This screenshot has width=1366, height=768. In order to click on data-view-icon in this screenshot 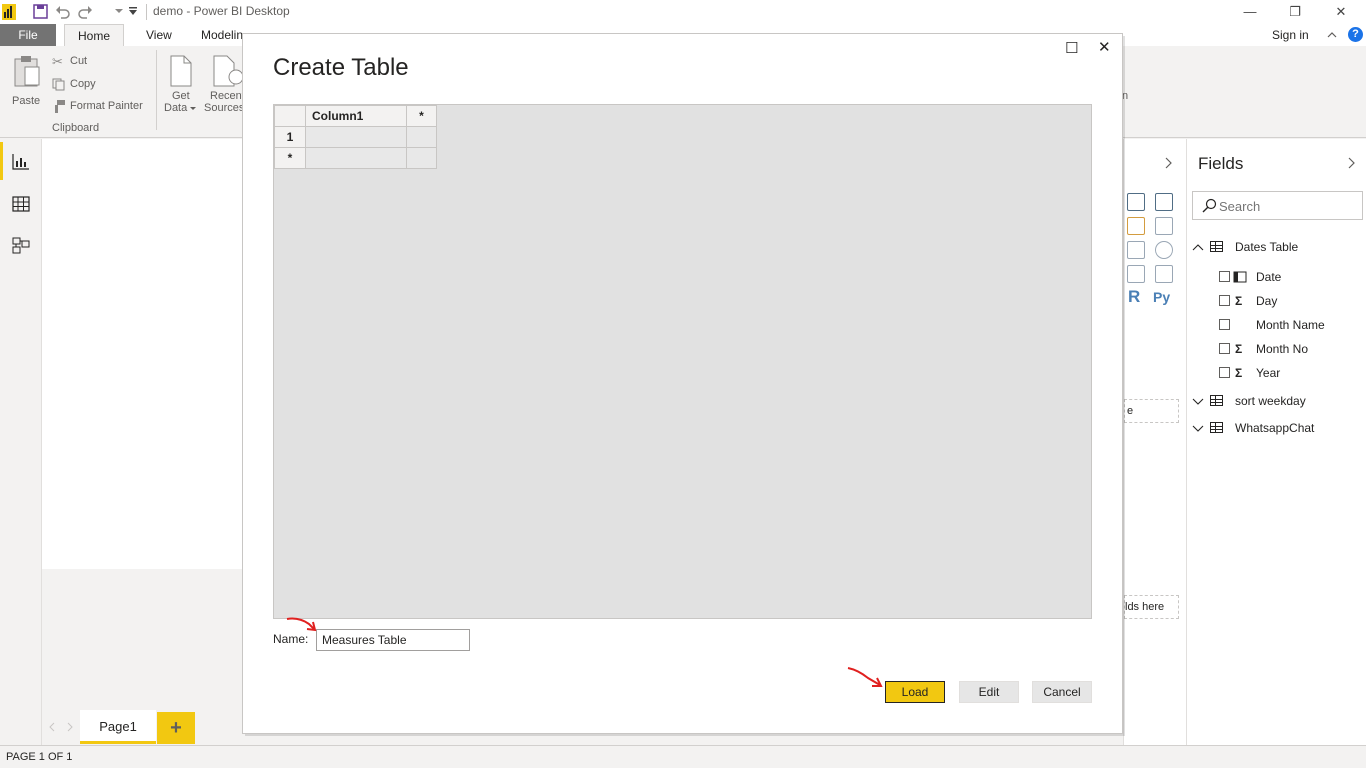, I will do `click(21, 204)`.